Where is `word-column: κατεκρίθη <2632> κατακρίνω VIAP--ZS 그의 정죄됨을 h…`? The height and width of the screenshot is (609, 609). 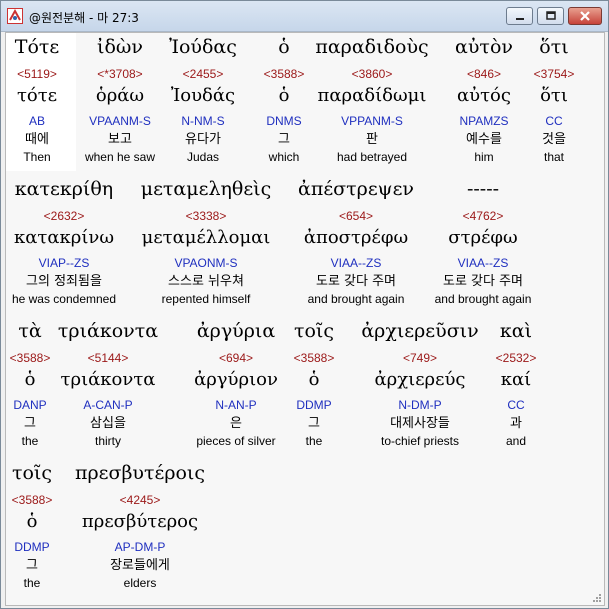
word-column: κατεκρίθη <2632> κατακρίνω VIAP--ZS 그의 정죄됨을 h… is located at coordinates (67, 241).